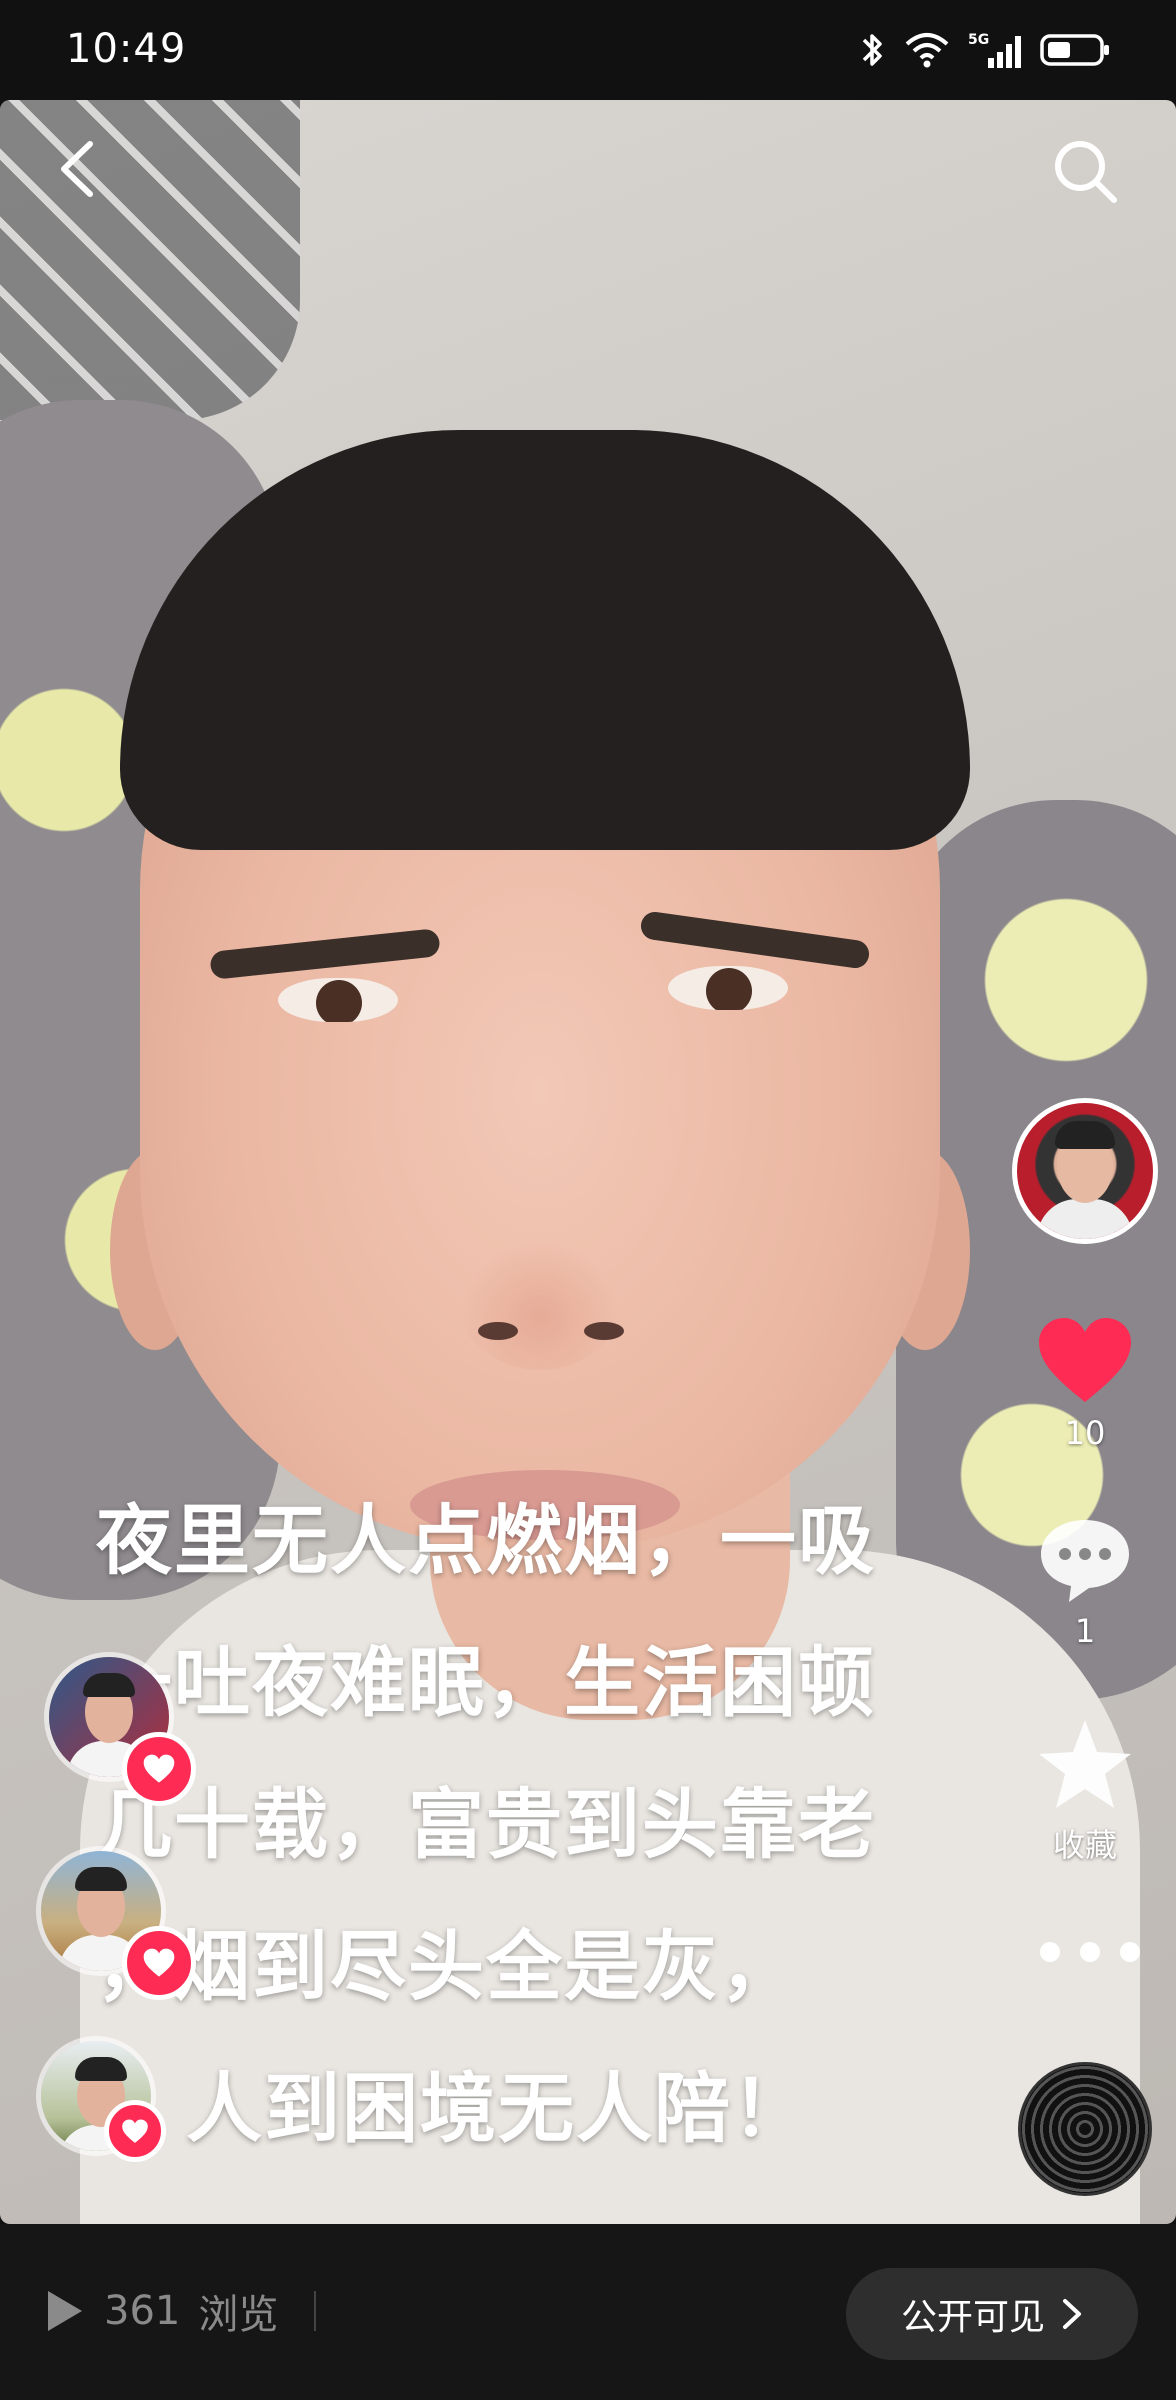 This screenshot has height=2400, width=1176. What do you see at coordinates (1085, 1631) in the screenshot?
I see `comment-count: 1` at bounding box center [1085, 1631].